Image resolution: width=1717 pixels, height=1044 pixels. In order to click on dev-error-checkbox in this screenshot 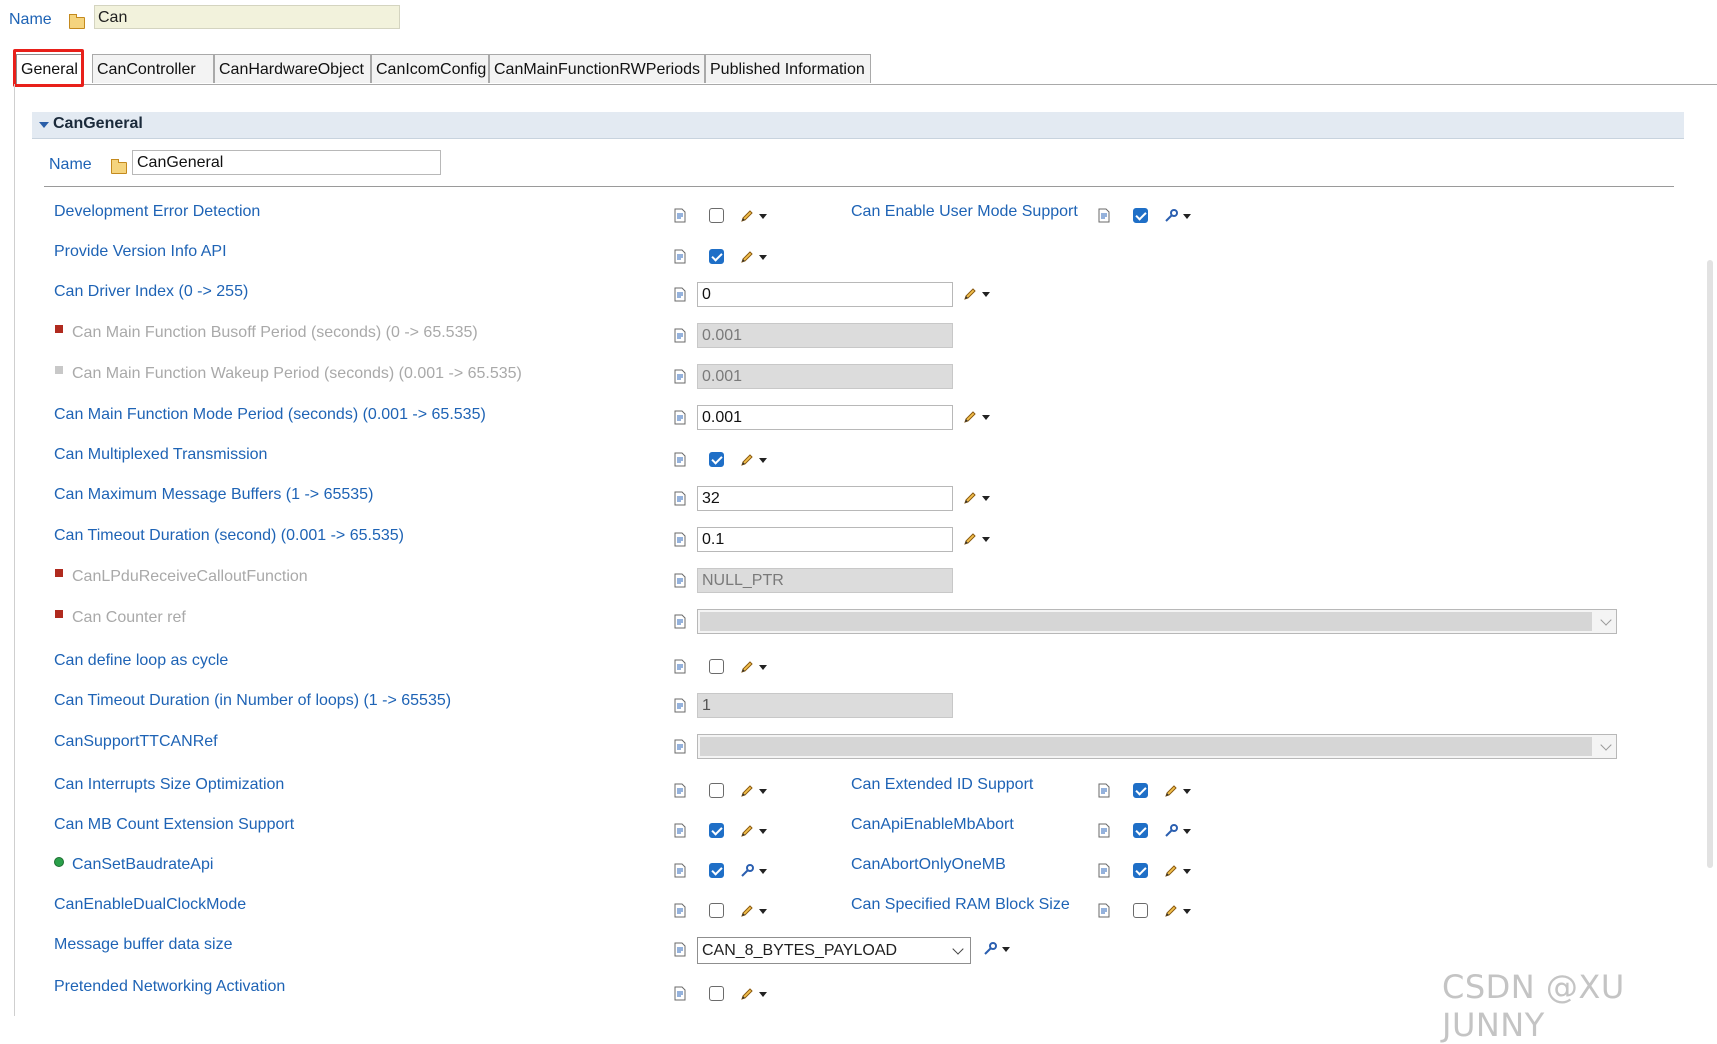, I will do `click(716, 215)`.